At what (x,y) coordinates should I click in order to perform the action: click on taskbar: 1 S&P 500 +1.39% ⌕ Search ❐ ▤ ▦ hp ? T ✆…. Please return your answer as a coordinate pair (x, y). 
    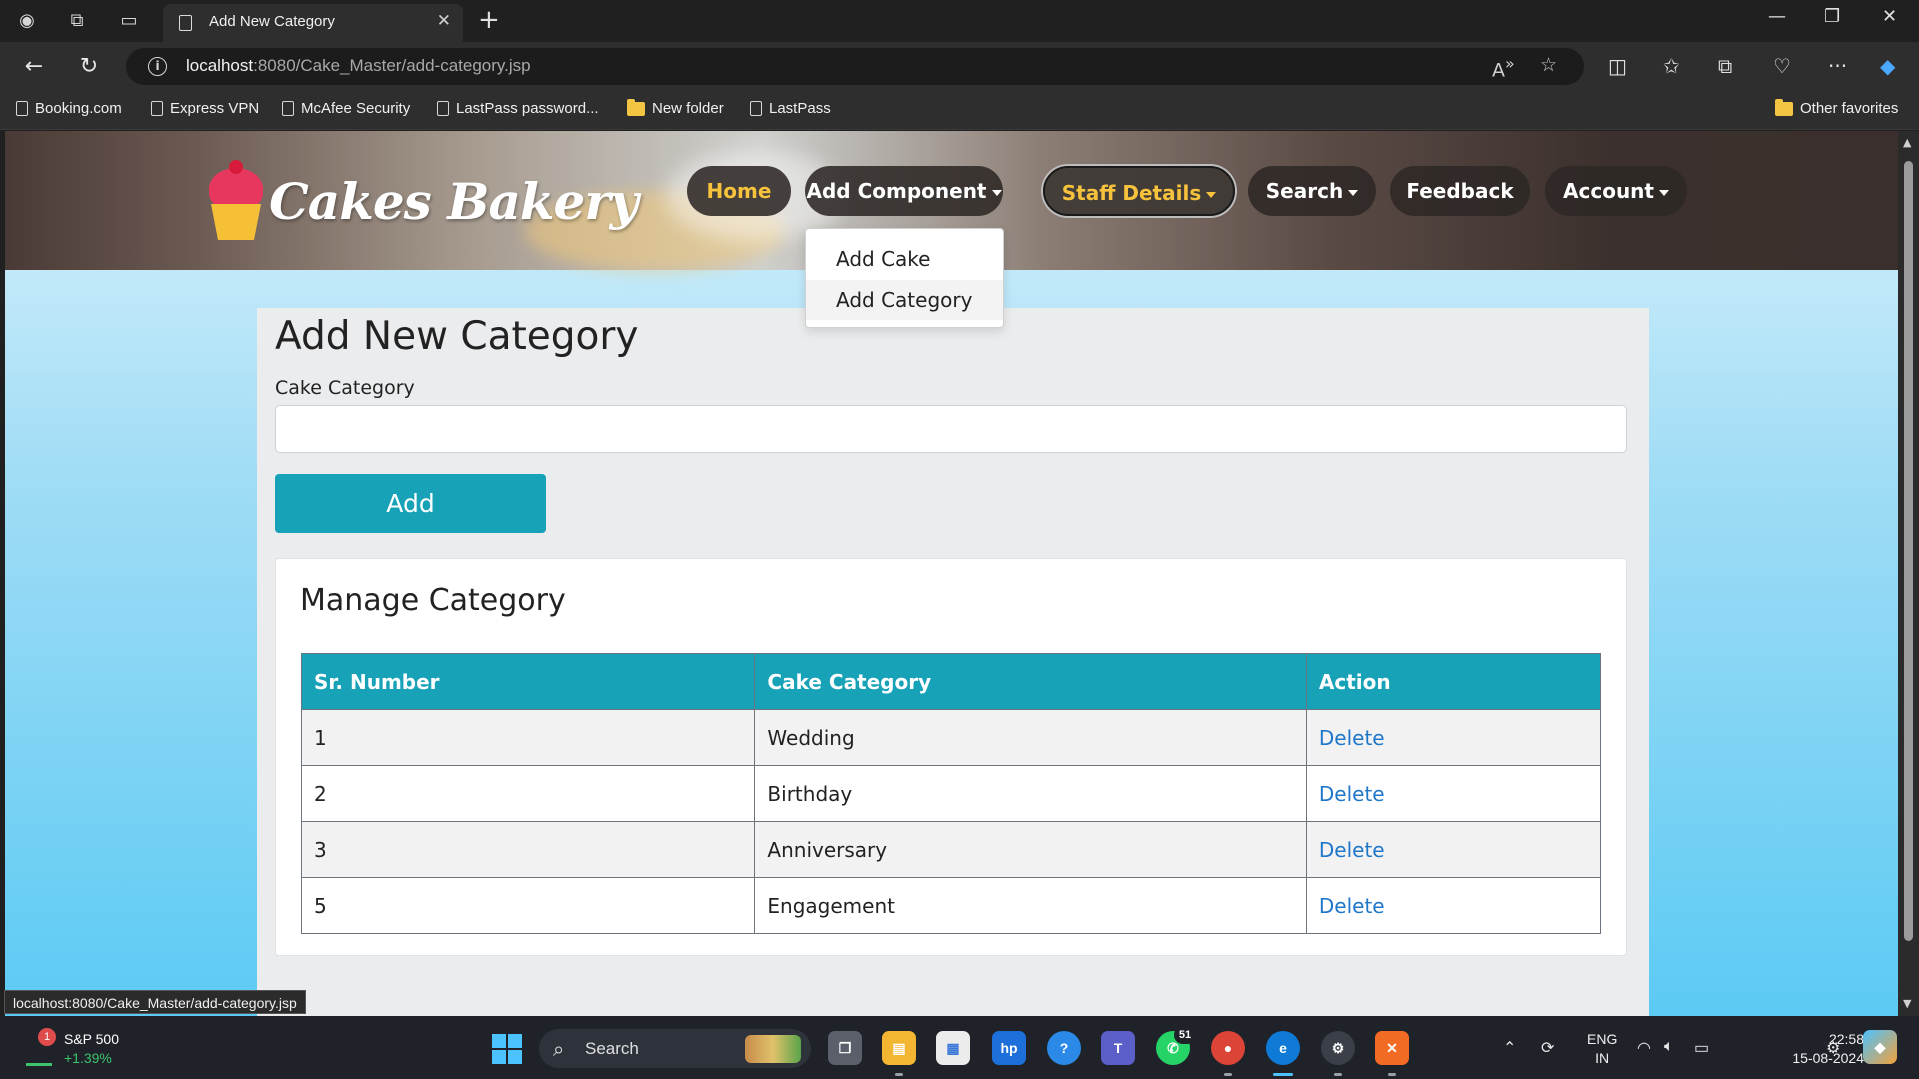
    Looking at the image, I should click on (959, 1047).